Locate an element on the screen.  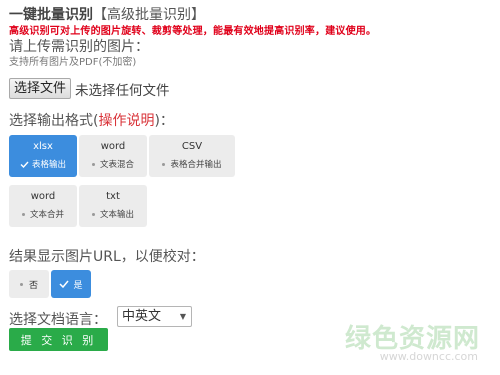
dropdown-arrow-icon: ▼ is located at coordinates (182, 316).